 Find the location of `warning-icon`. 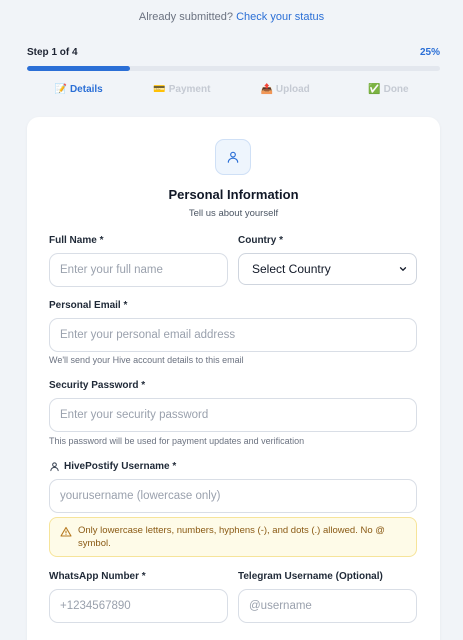

warning-icon is located at coordinates (66, 531).